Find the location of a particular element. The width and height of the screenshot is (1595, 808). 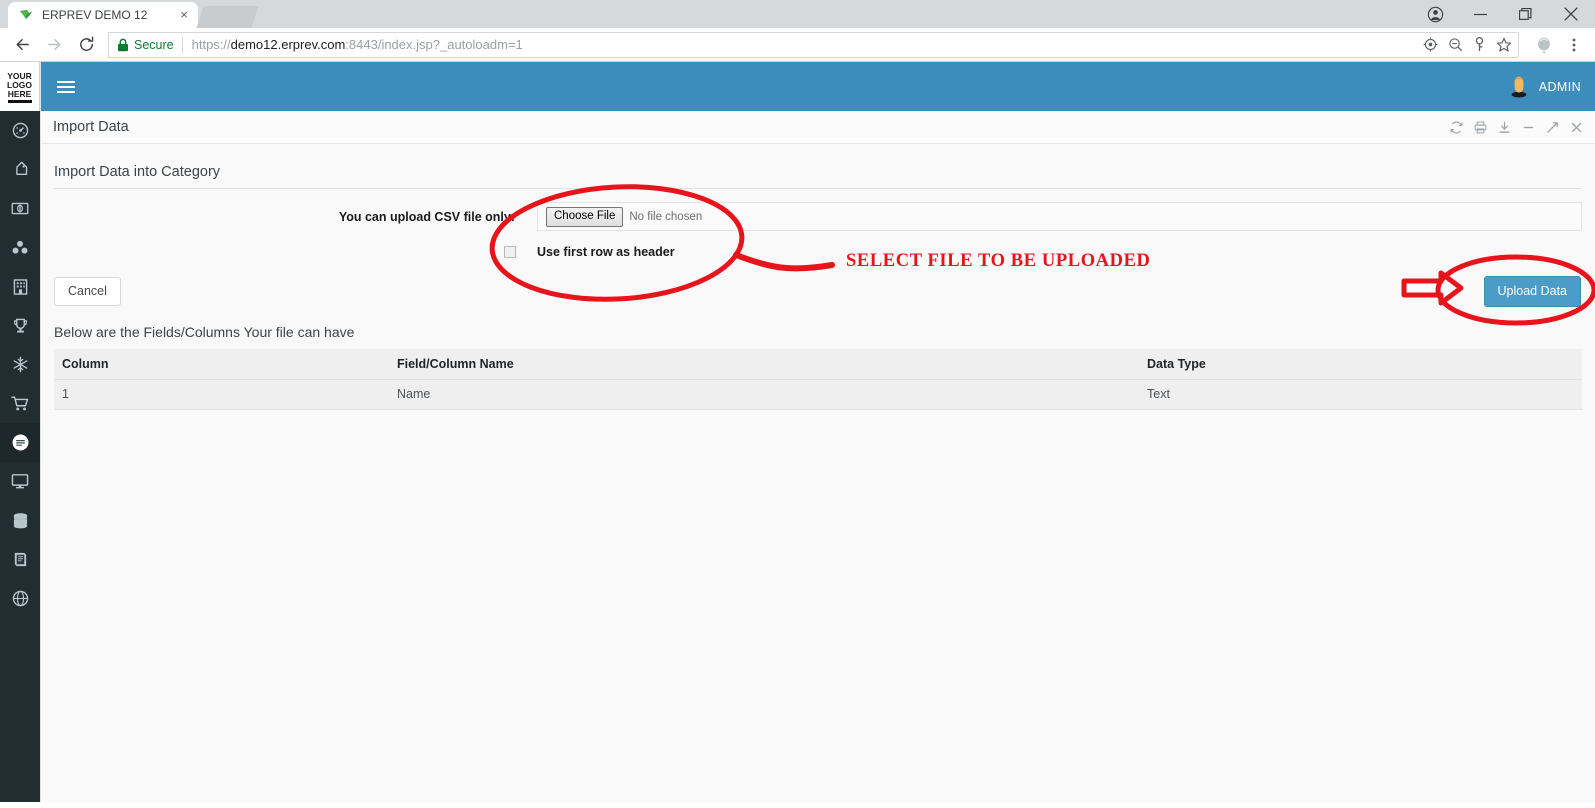

hamburger-icon is located at coordinates (66, 86).